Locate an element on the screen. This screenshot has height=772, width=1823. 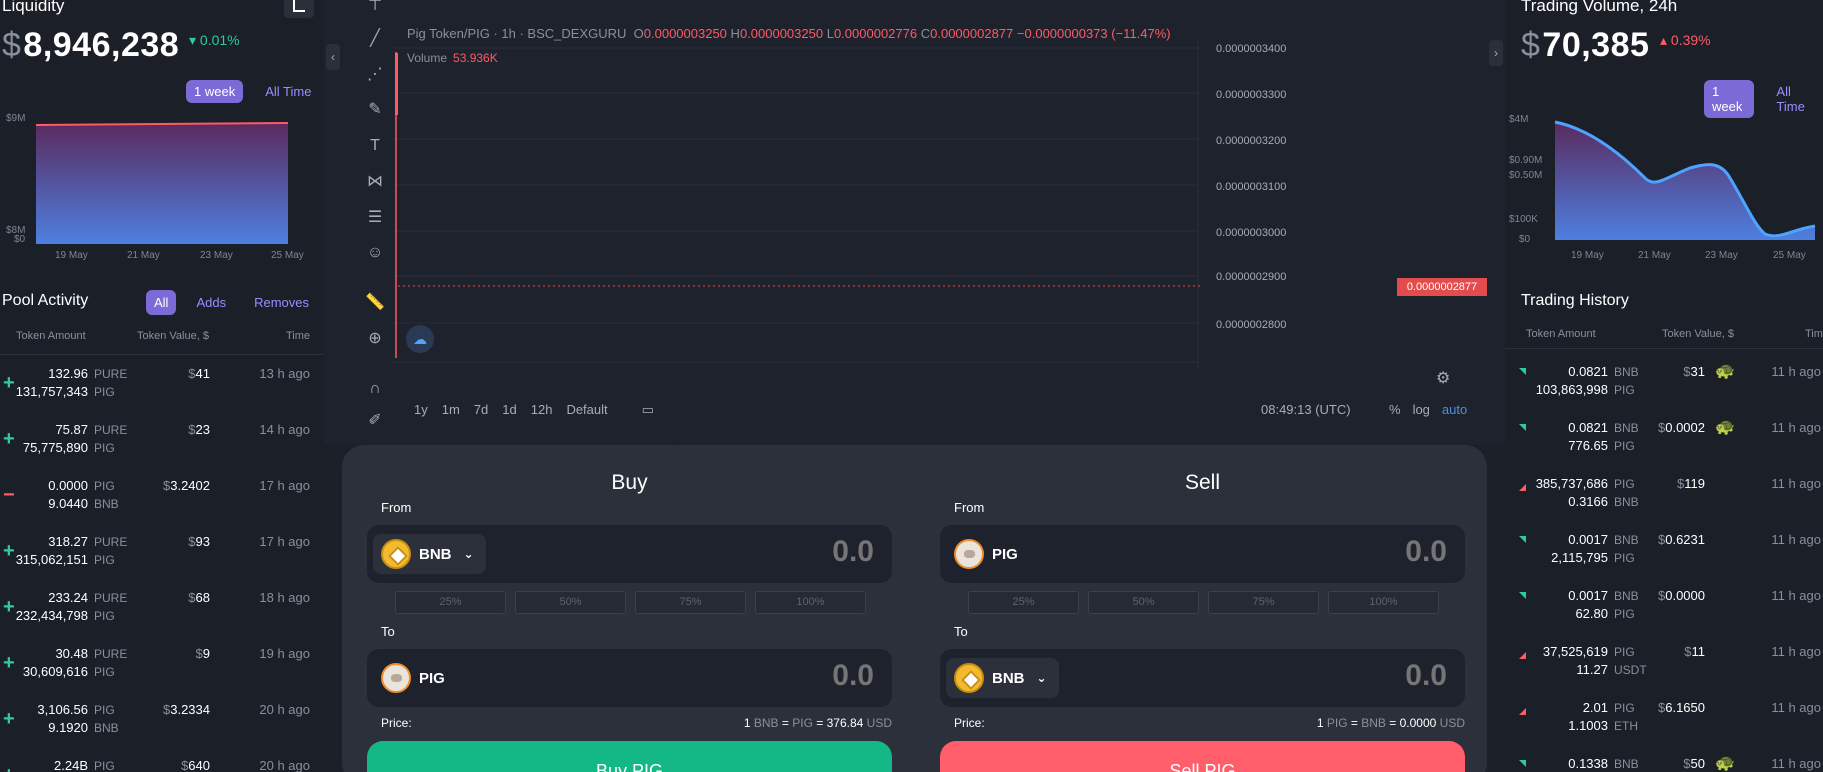
expand-icon is located at coordinates (299, 9).